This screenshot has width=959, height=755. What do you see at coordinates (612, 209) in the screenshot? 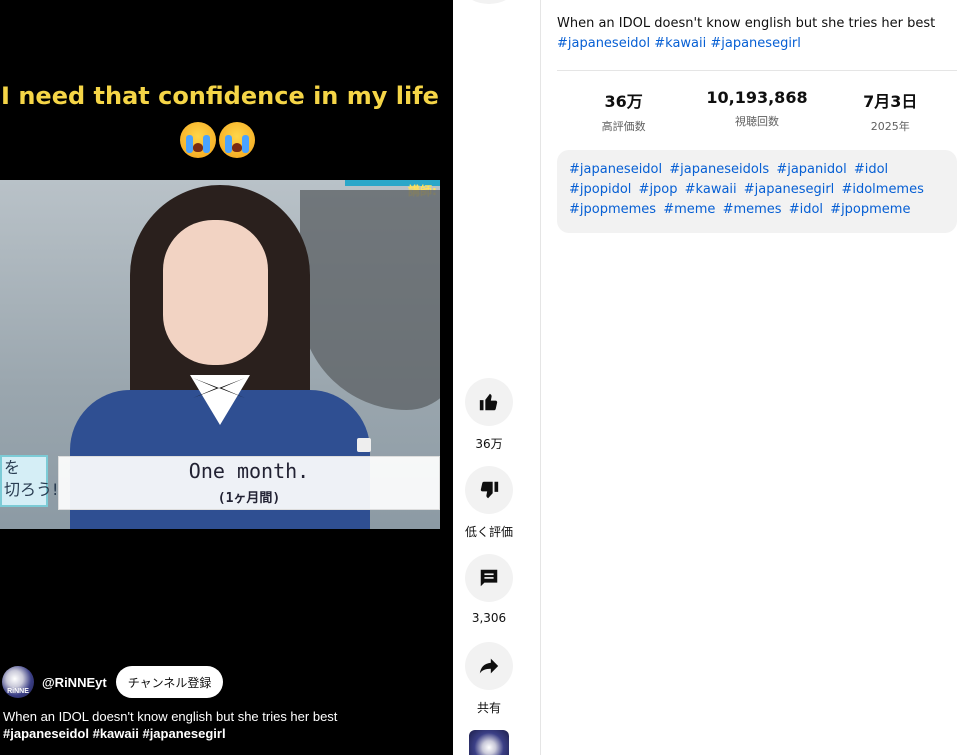
I see `tag-link: #jpopmemes` at bounding box center [612, 209].